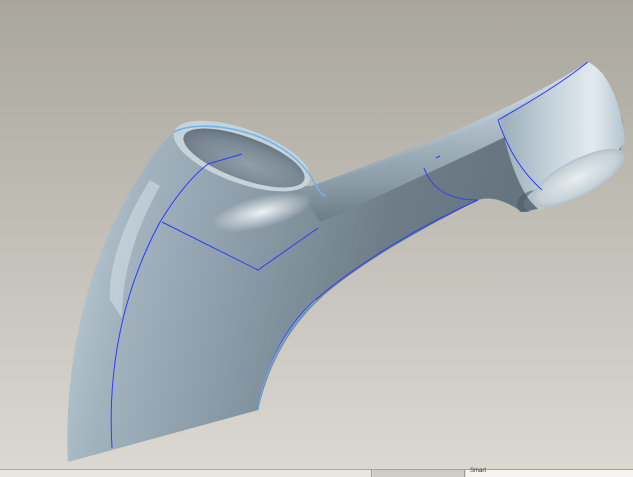  Describe the element at coordinates (419, 473) in the screenshot. I see `status-indicator-area` at that location.